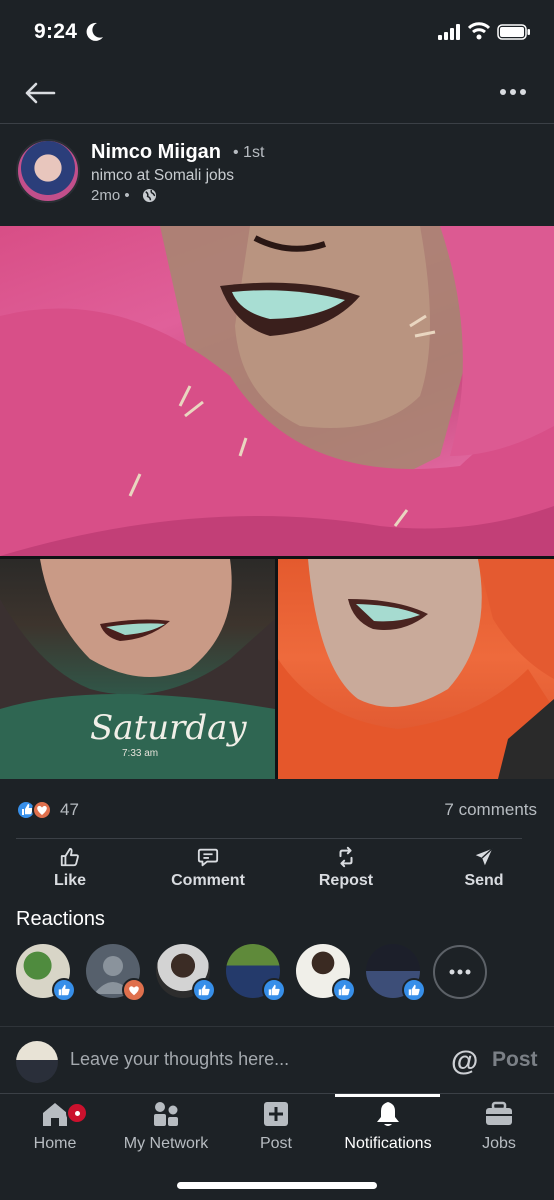 The height and width of the screenshot is (1200, 554). I want to click on tab-notifications: Notifications, so click(388, 1126).